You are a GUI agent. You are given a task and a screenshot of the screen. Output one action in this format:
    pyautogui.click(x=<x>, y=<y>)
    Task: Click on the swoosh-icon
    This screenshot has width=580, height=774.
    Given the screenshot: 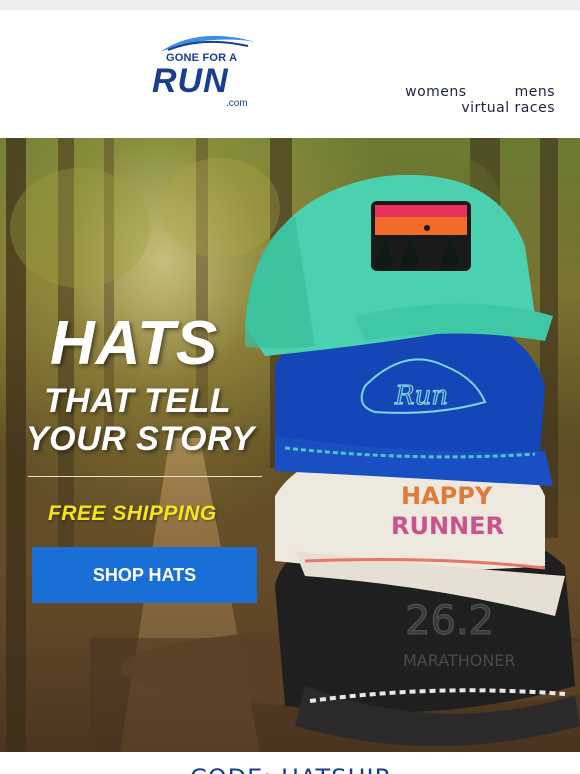 What is the action you would take?
    pyautogui.click(x=208, y=43)
    